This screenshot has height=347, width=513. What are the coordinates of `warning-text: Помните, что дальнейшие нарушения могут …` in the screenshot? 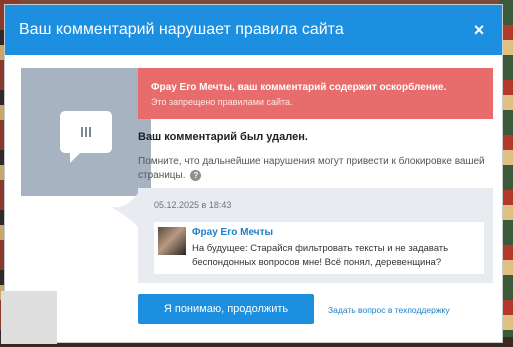 It's located at (315, 169).